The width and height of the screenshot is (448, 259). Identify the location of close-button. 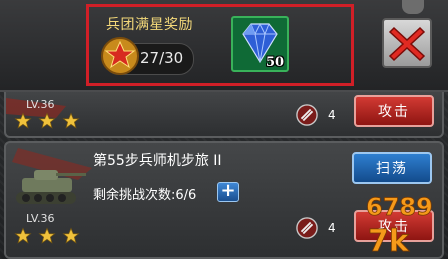
(407, 43).